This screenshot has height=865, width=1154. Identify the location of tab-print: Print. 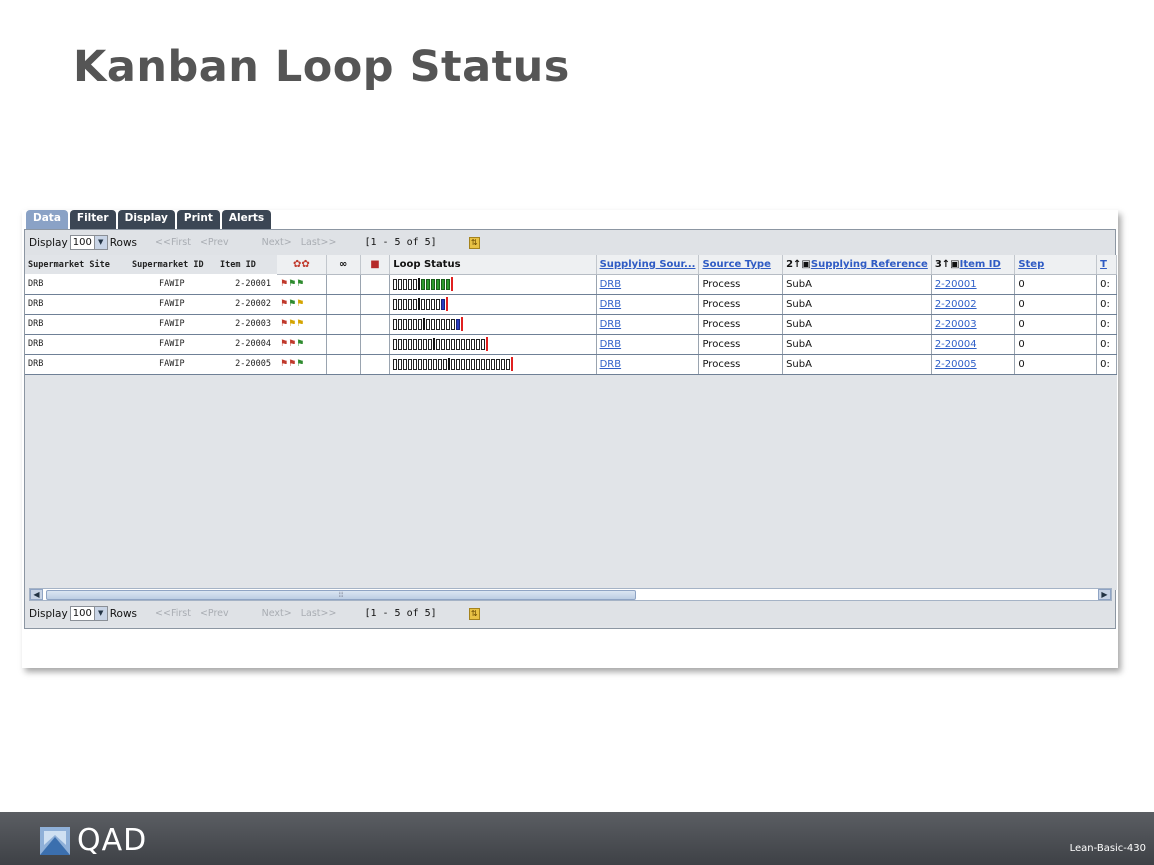
(198, 219).